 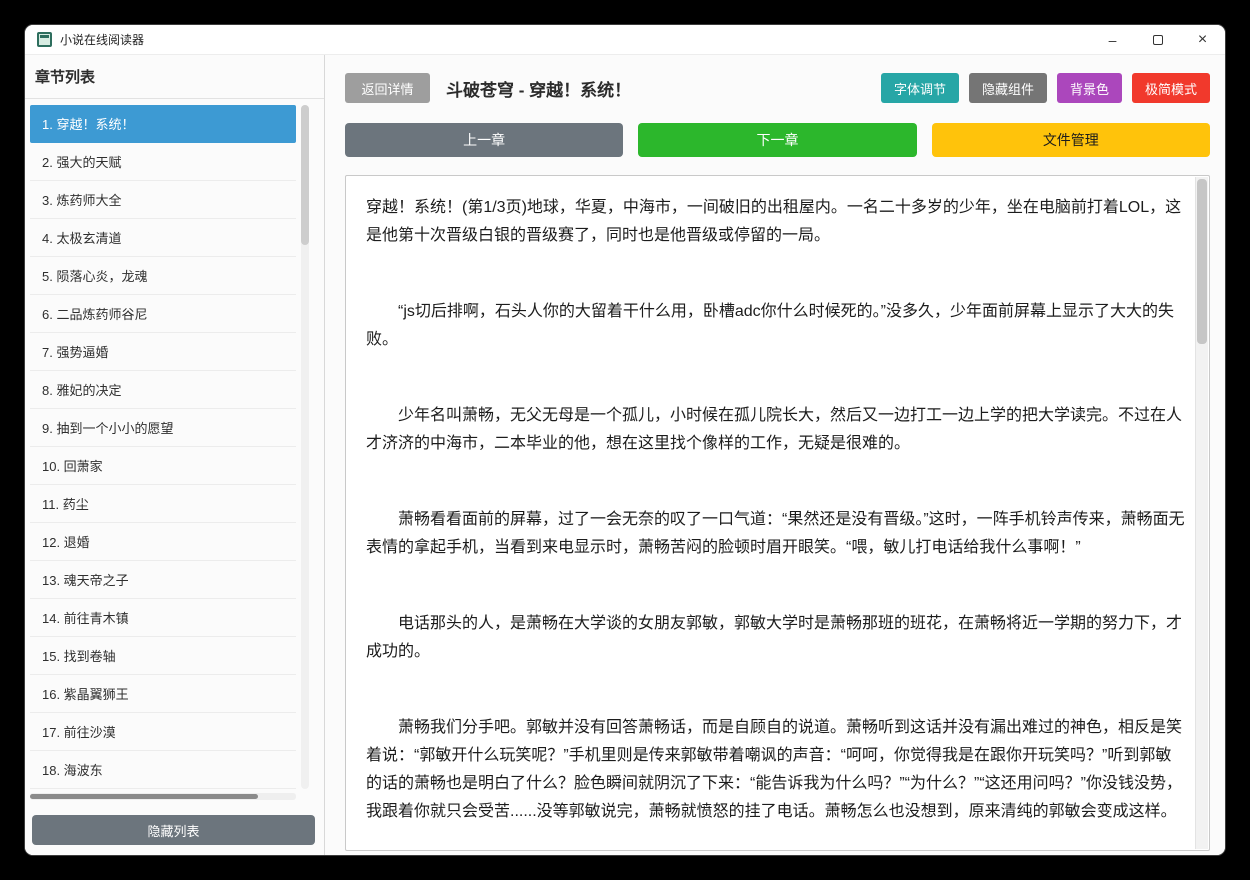 I want to click on sidebar-vertical-scrollbar-thumb, so click(x=305, y=175).